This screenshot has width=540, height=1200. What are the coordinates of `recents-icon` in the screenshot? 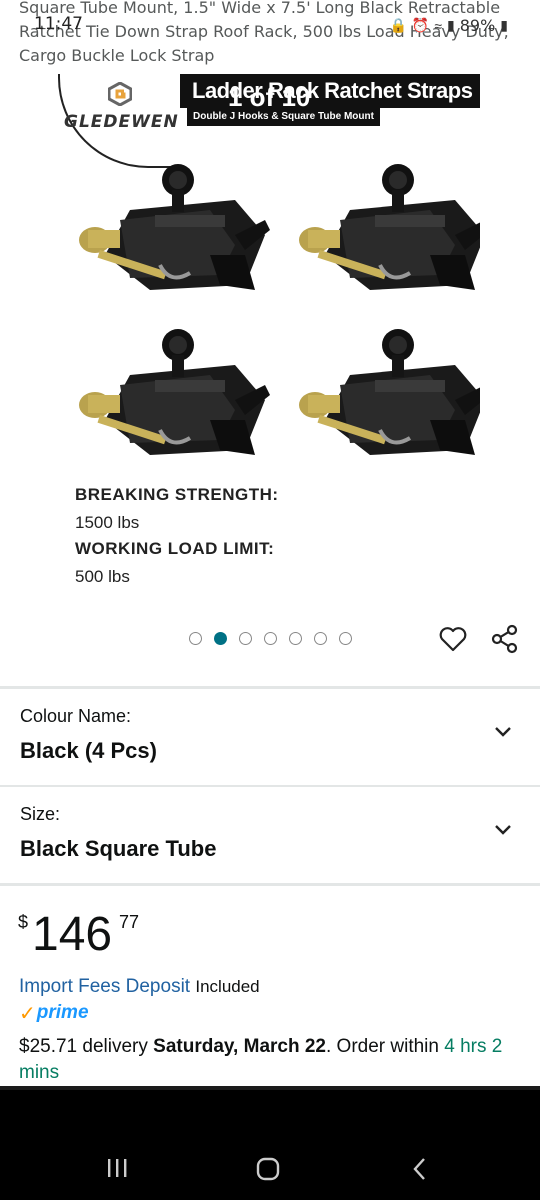 It's located at (117, 1168).